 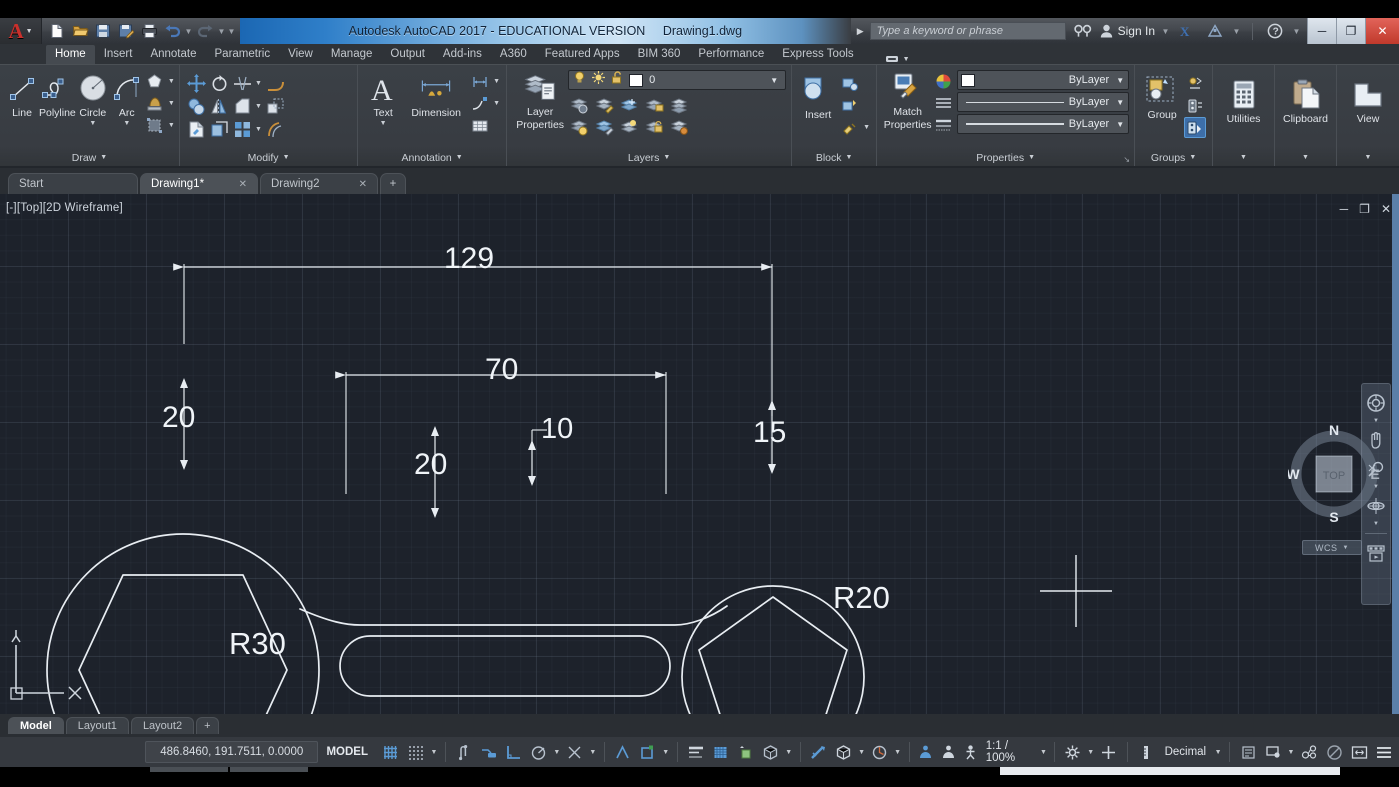 What do you see at coordinates (219, 106) in the screenshot?
I see `mirror-icon` at bounding box center [219, 106].